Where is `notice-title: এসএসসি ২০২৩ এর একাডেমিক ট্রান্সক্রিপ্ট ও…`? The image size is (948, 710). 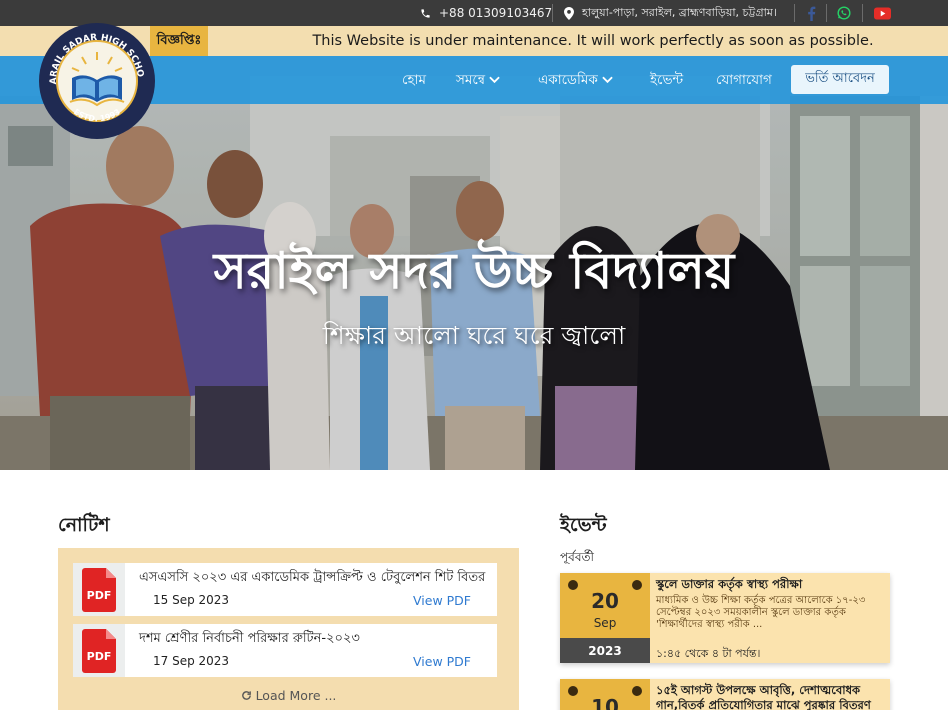 notice-title: এসএসসি ২০২৩ এর একাডেমিক ট্রান্সক্রিপ্ট ও… is located at coordinates (312, 578).